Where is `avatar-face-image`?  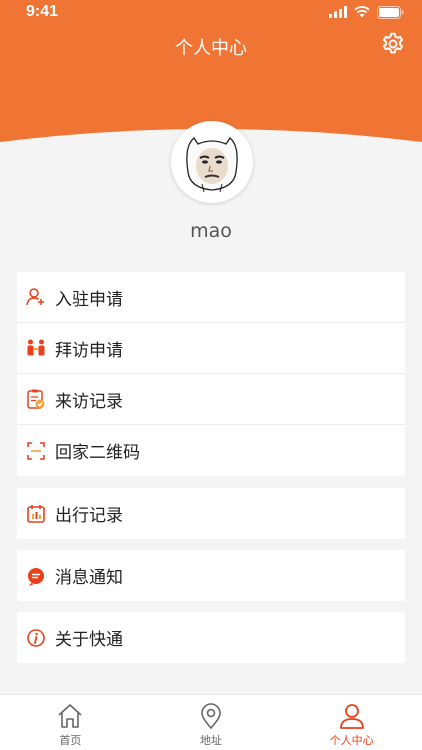 avatar-face-image is located at coordinates (212, 162).